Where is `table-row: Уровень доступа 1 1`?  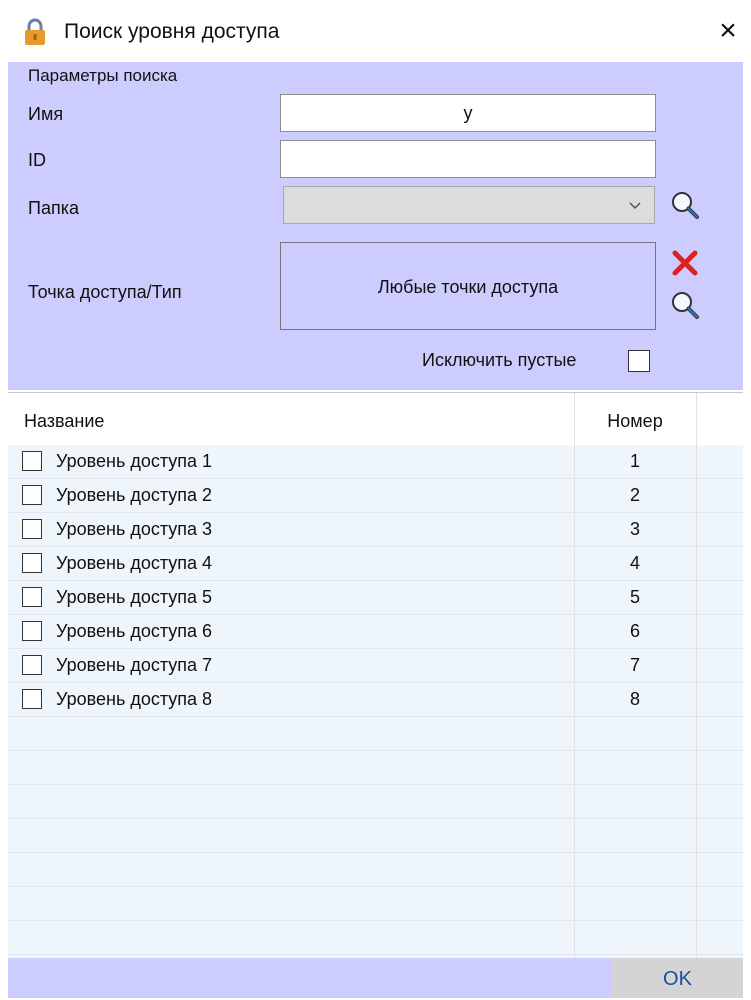 table-row: Уровень доступа 1 1 is located at coordinates (375, 462).